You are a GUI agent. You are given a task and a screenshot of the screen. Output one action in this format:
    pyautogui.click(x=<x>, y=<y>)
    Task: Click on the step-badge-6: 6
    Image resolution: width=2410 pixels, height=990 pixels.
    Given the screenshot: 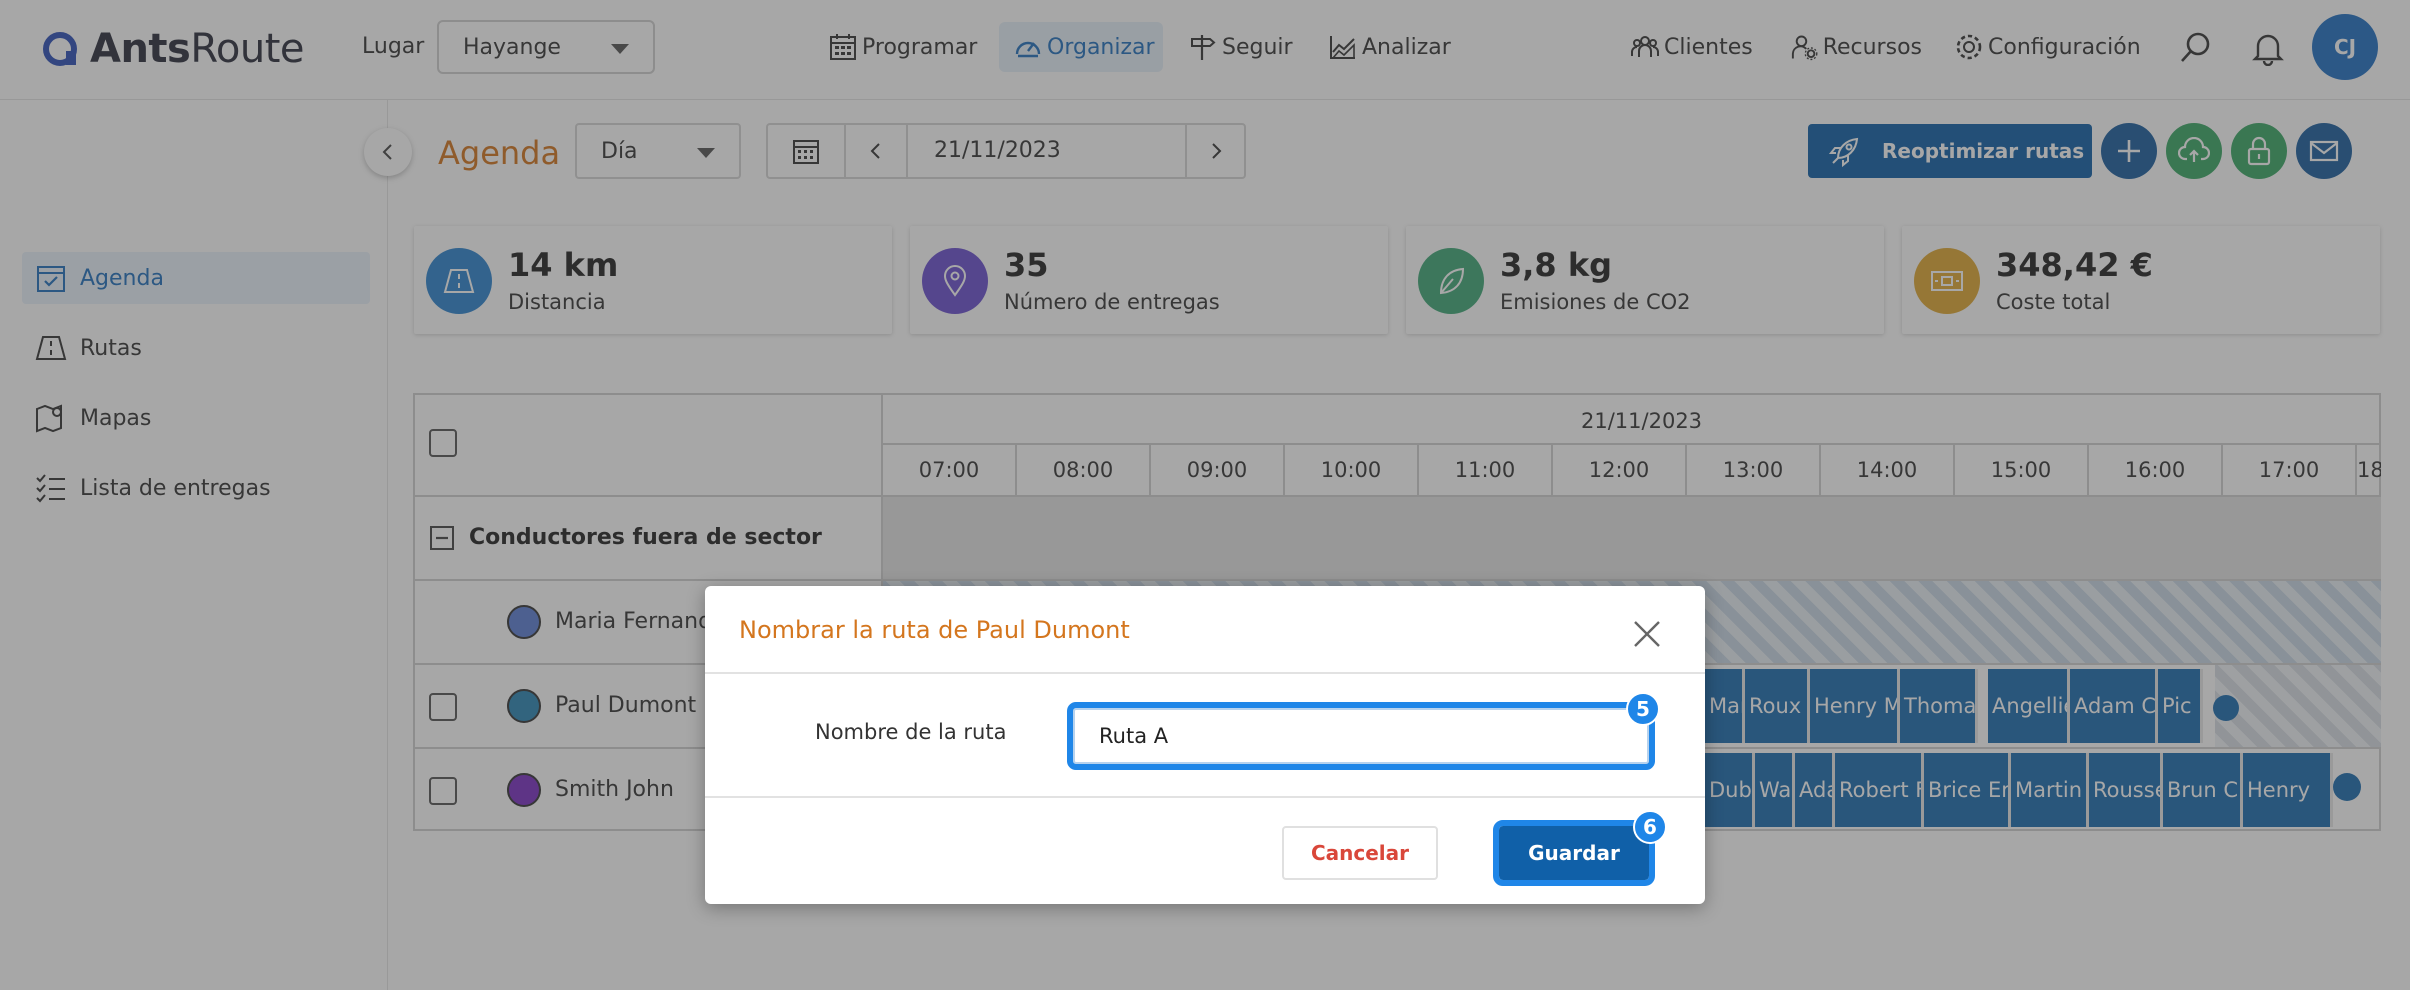 What is the action you would take?
    pyautogui.click(x=1650, y=827)
    